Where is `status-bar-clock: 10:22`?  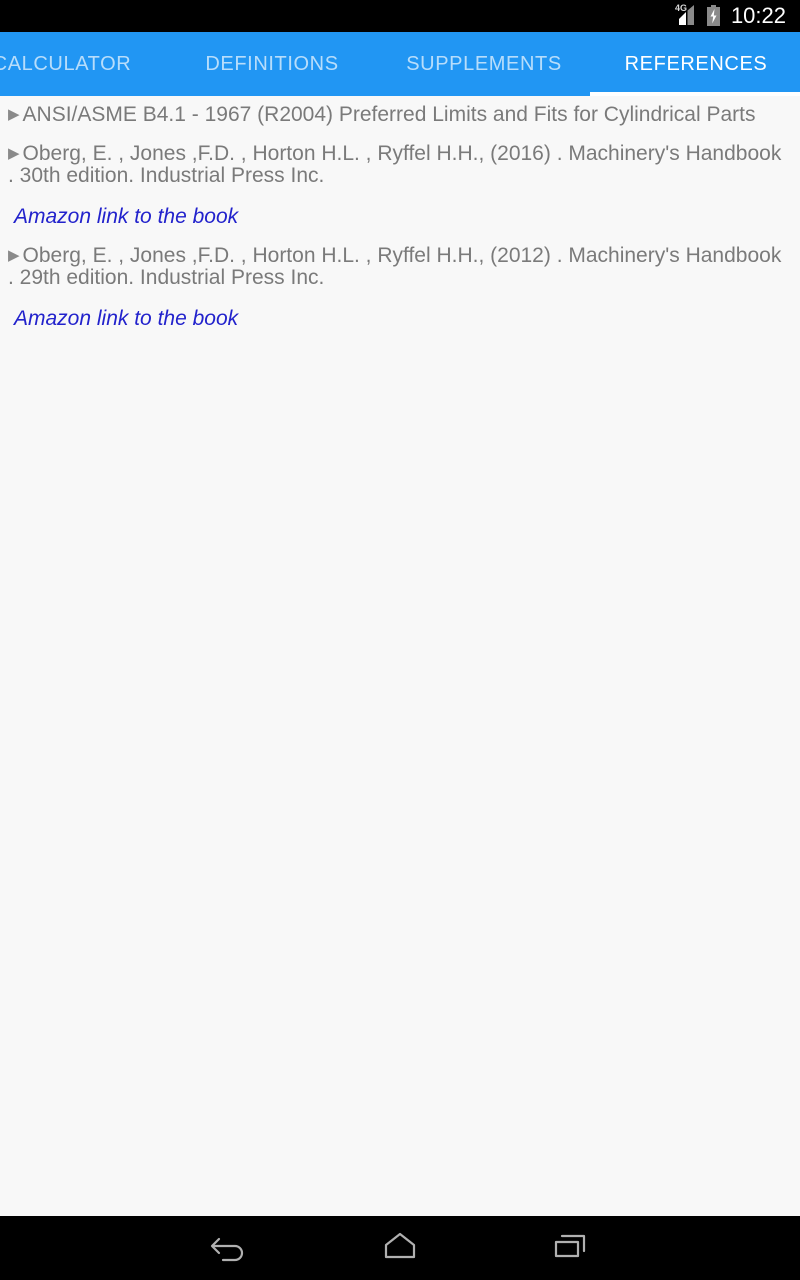
status-bar-clock: 10:22 is located at coordinates (758, 15).